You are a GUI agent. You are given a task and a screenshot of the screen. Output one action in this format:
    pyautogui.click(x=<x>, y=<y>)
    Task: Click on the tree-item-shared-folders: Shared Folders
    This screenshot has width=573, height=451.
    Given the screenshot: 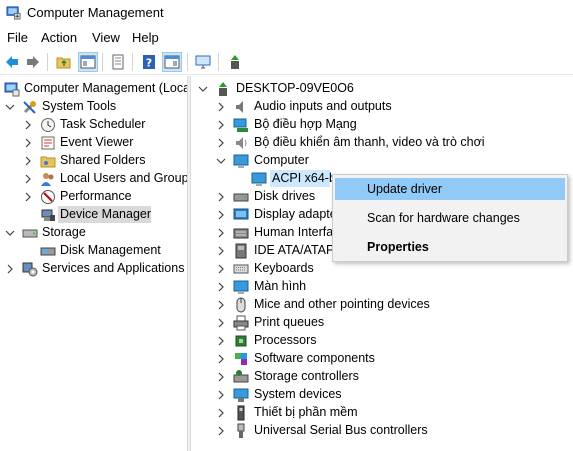 What is the action you would take?
    pyautogui.click(x=93, y=161)
    